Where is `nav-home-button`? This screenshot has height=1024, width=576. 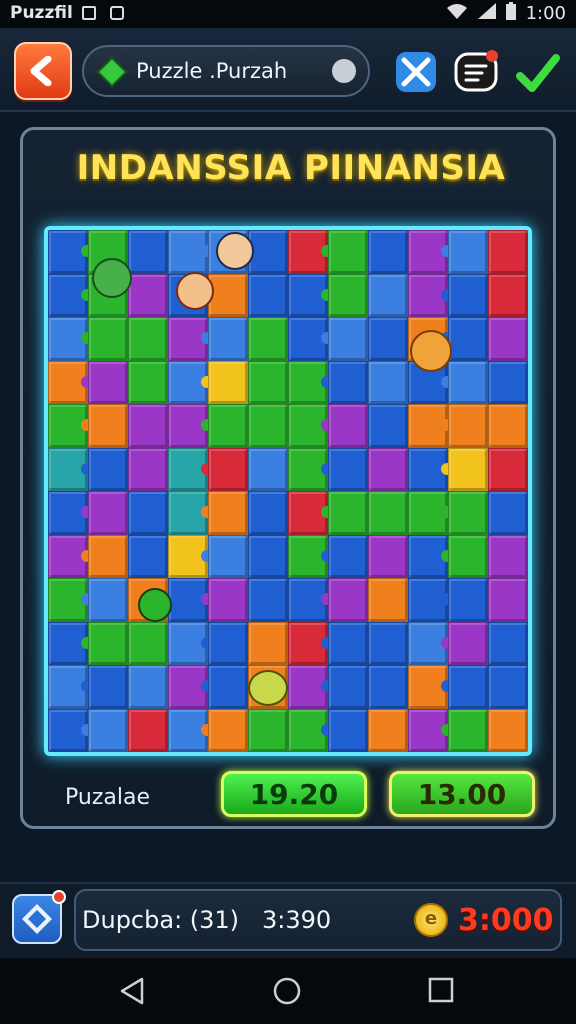
nav-home-button is located at coordinates (287, 993).